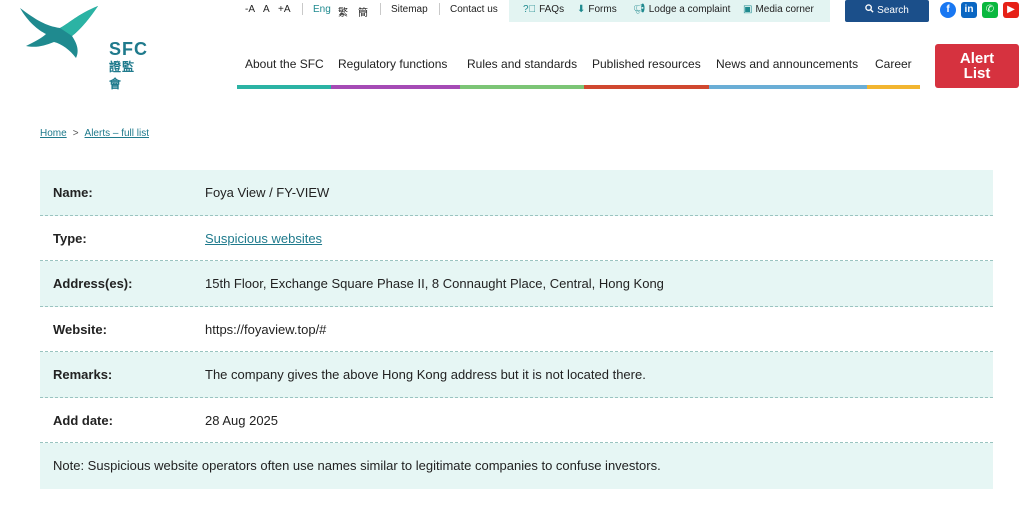 Image resolution: width=1024 pixels, height=511 pixels. I want to click on facebook-icon: f, so click(948, 10).